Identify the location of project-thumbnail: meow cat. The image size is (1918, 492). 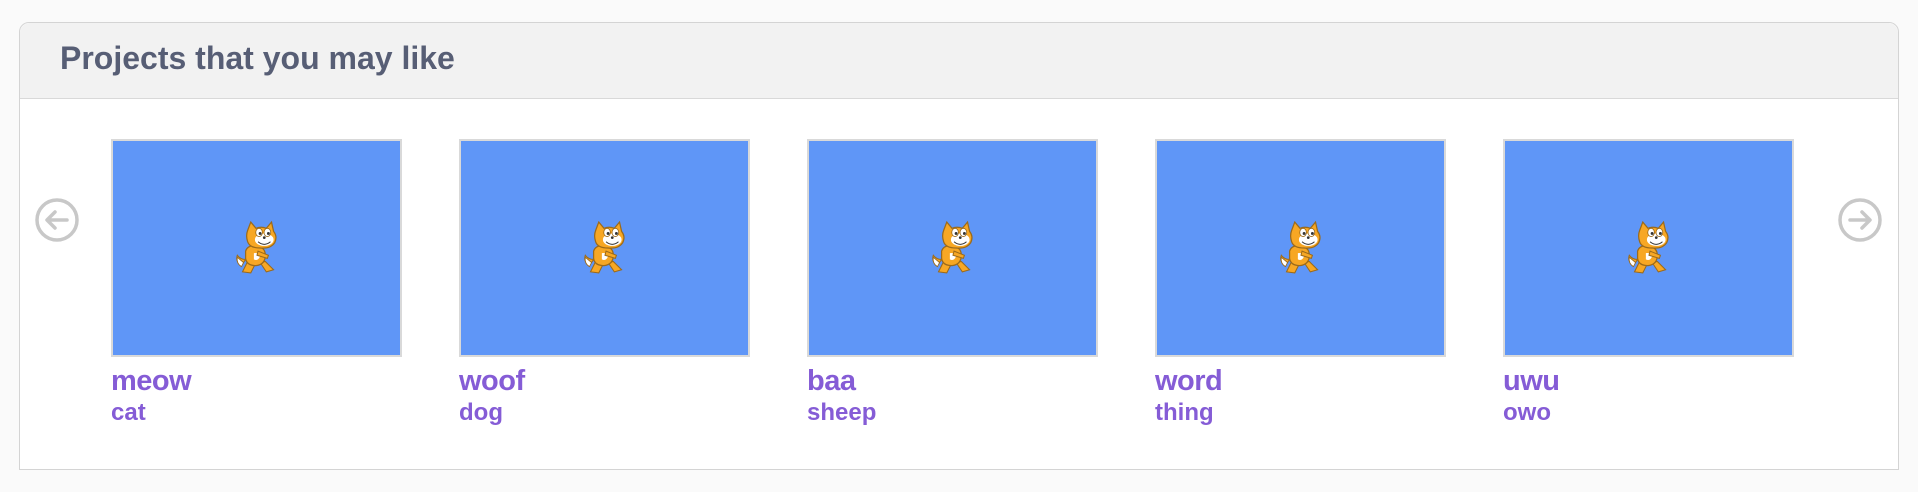
(256, 283).